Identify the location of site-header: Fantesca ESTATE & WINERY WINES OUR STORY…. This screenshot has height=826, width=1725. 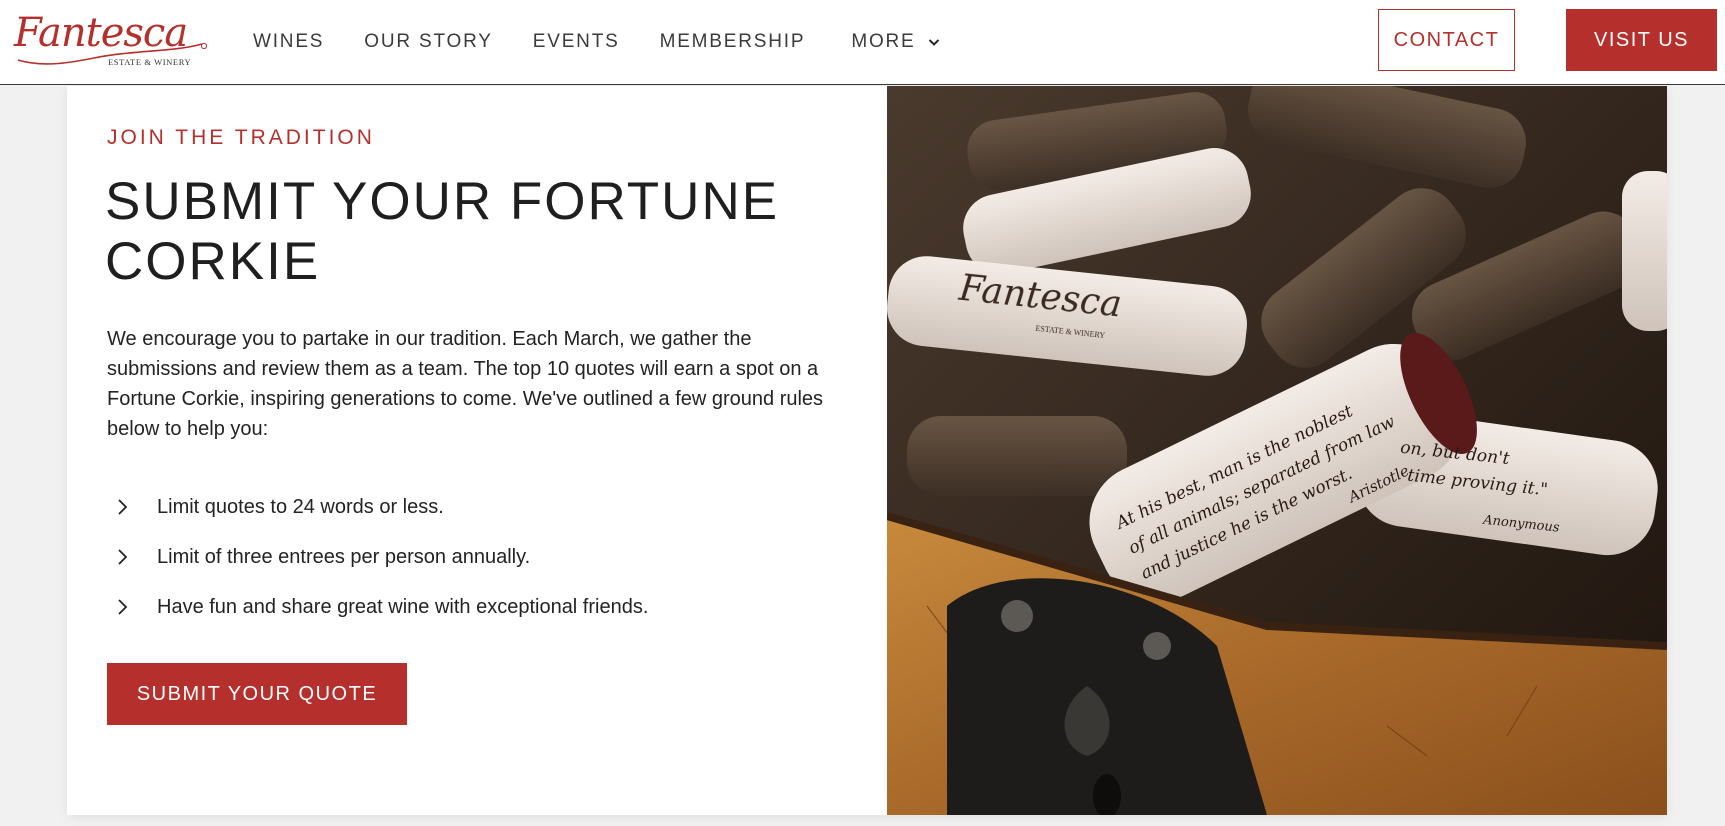
(862, 42).